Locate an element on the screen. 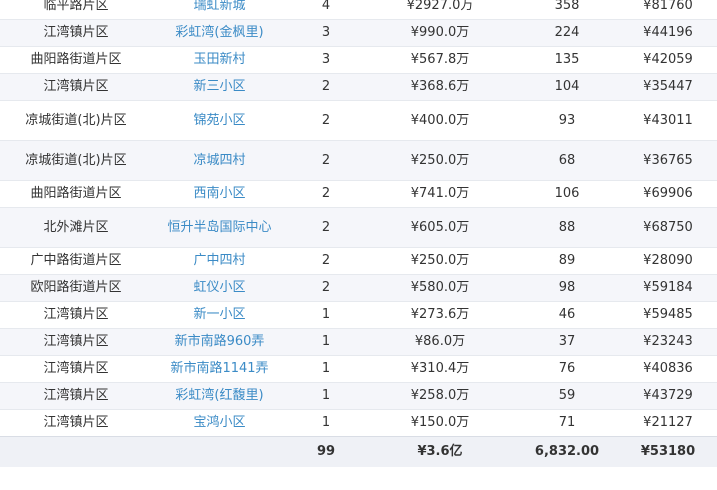 This screenshot has height=490, width=717. total-price-cell: ¥400.0万 is located at coordinates (440, 120).